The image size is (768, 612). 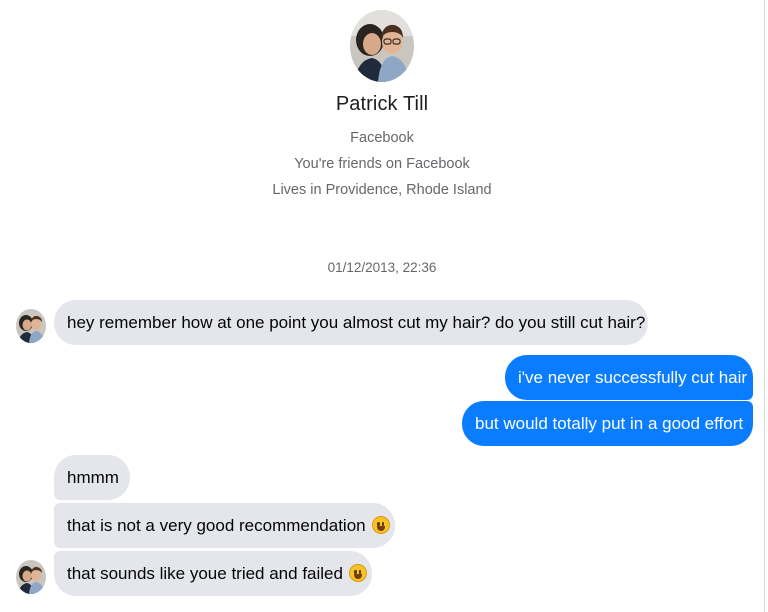 I want to click on message-bubble-outgoing: but would totally put in a good effort, so click(x=607, y=423).